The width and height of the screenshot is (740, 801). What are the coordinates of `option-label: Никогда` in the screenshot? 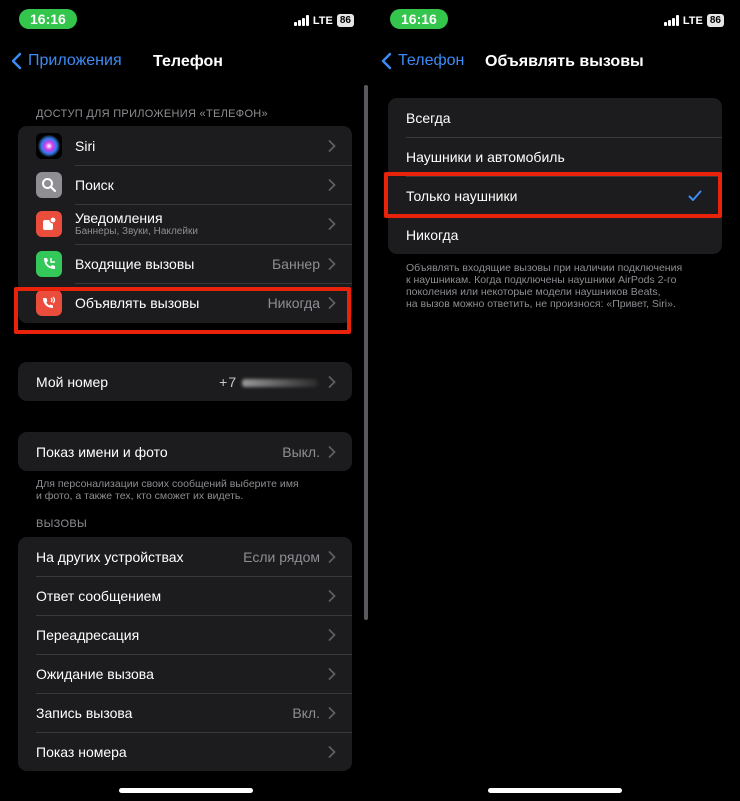 It's located at (432, 234).